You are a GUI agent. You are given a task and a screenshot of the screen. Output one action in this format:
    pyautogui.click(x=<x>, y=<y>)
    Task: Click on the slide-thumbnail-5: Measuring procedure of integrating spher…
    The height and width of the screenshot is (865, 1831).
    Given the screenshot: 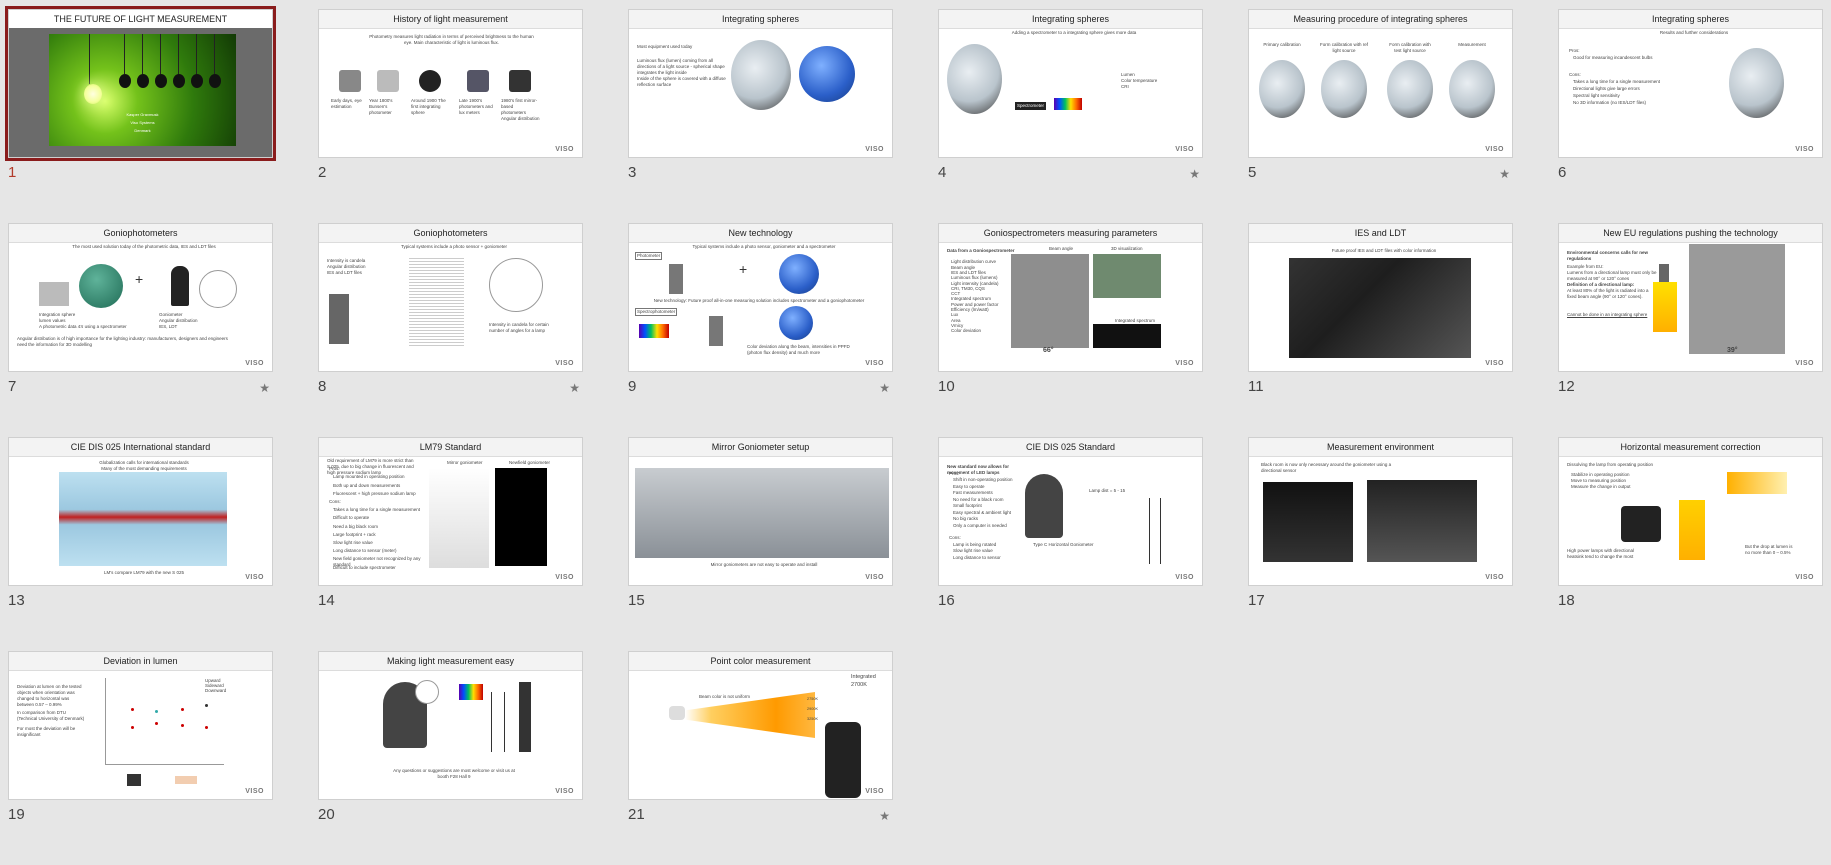 What is the action you would take?
    pyautogui.click(x=1380, y=116)
    